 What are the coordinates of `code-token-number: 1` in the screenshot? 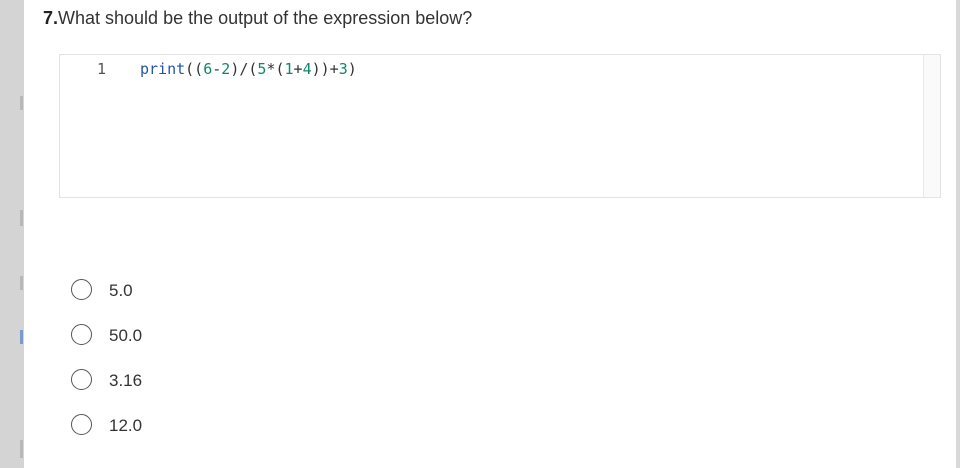 It's located at (289, 69).